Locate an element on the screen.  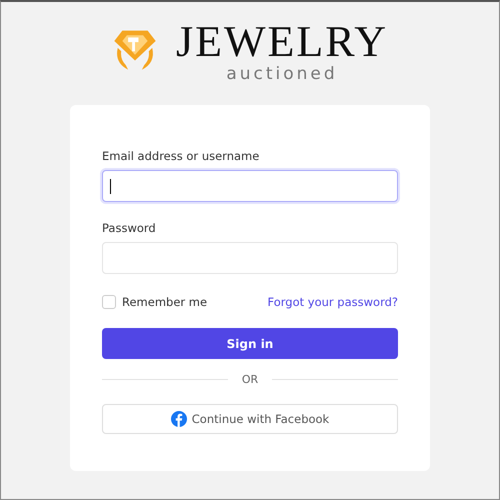
logo-title: JEWELRY is located at coordinates (282, 42).